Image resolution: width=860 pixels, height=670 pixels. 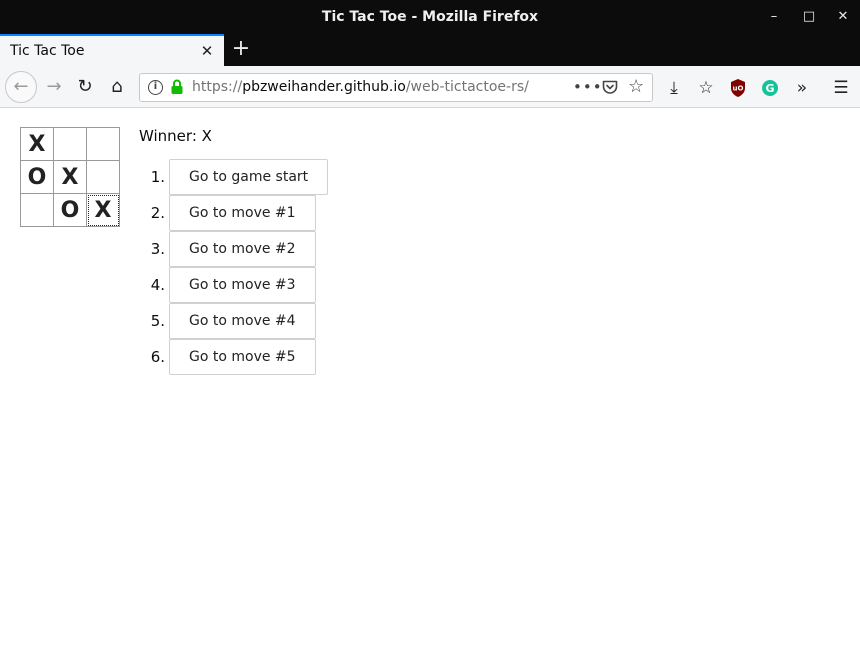 I want to click on window-titlebar: Tic Tac Toe - Mozilla Firefox – □ ✕, so click(x=430, y=17).